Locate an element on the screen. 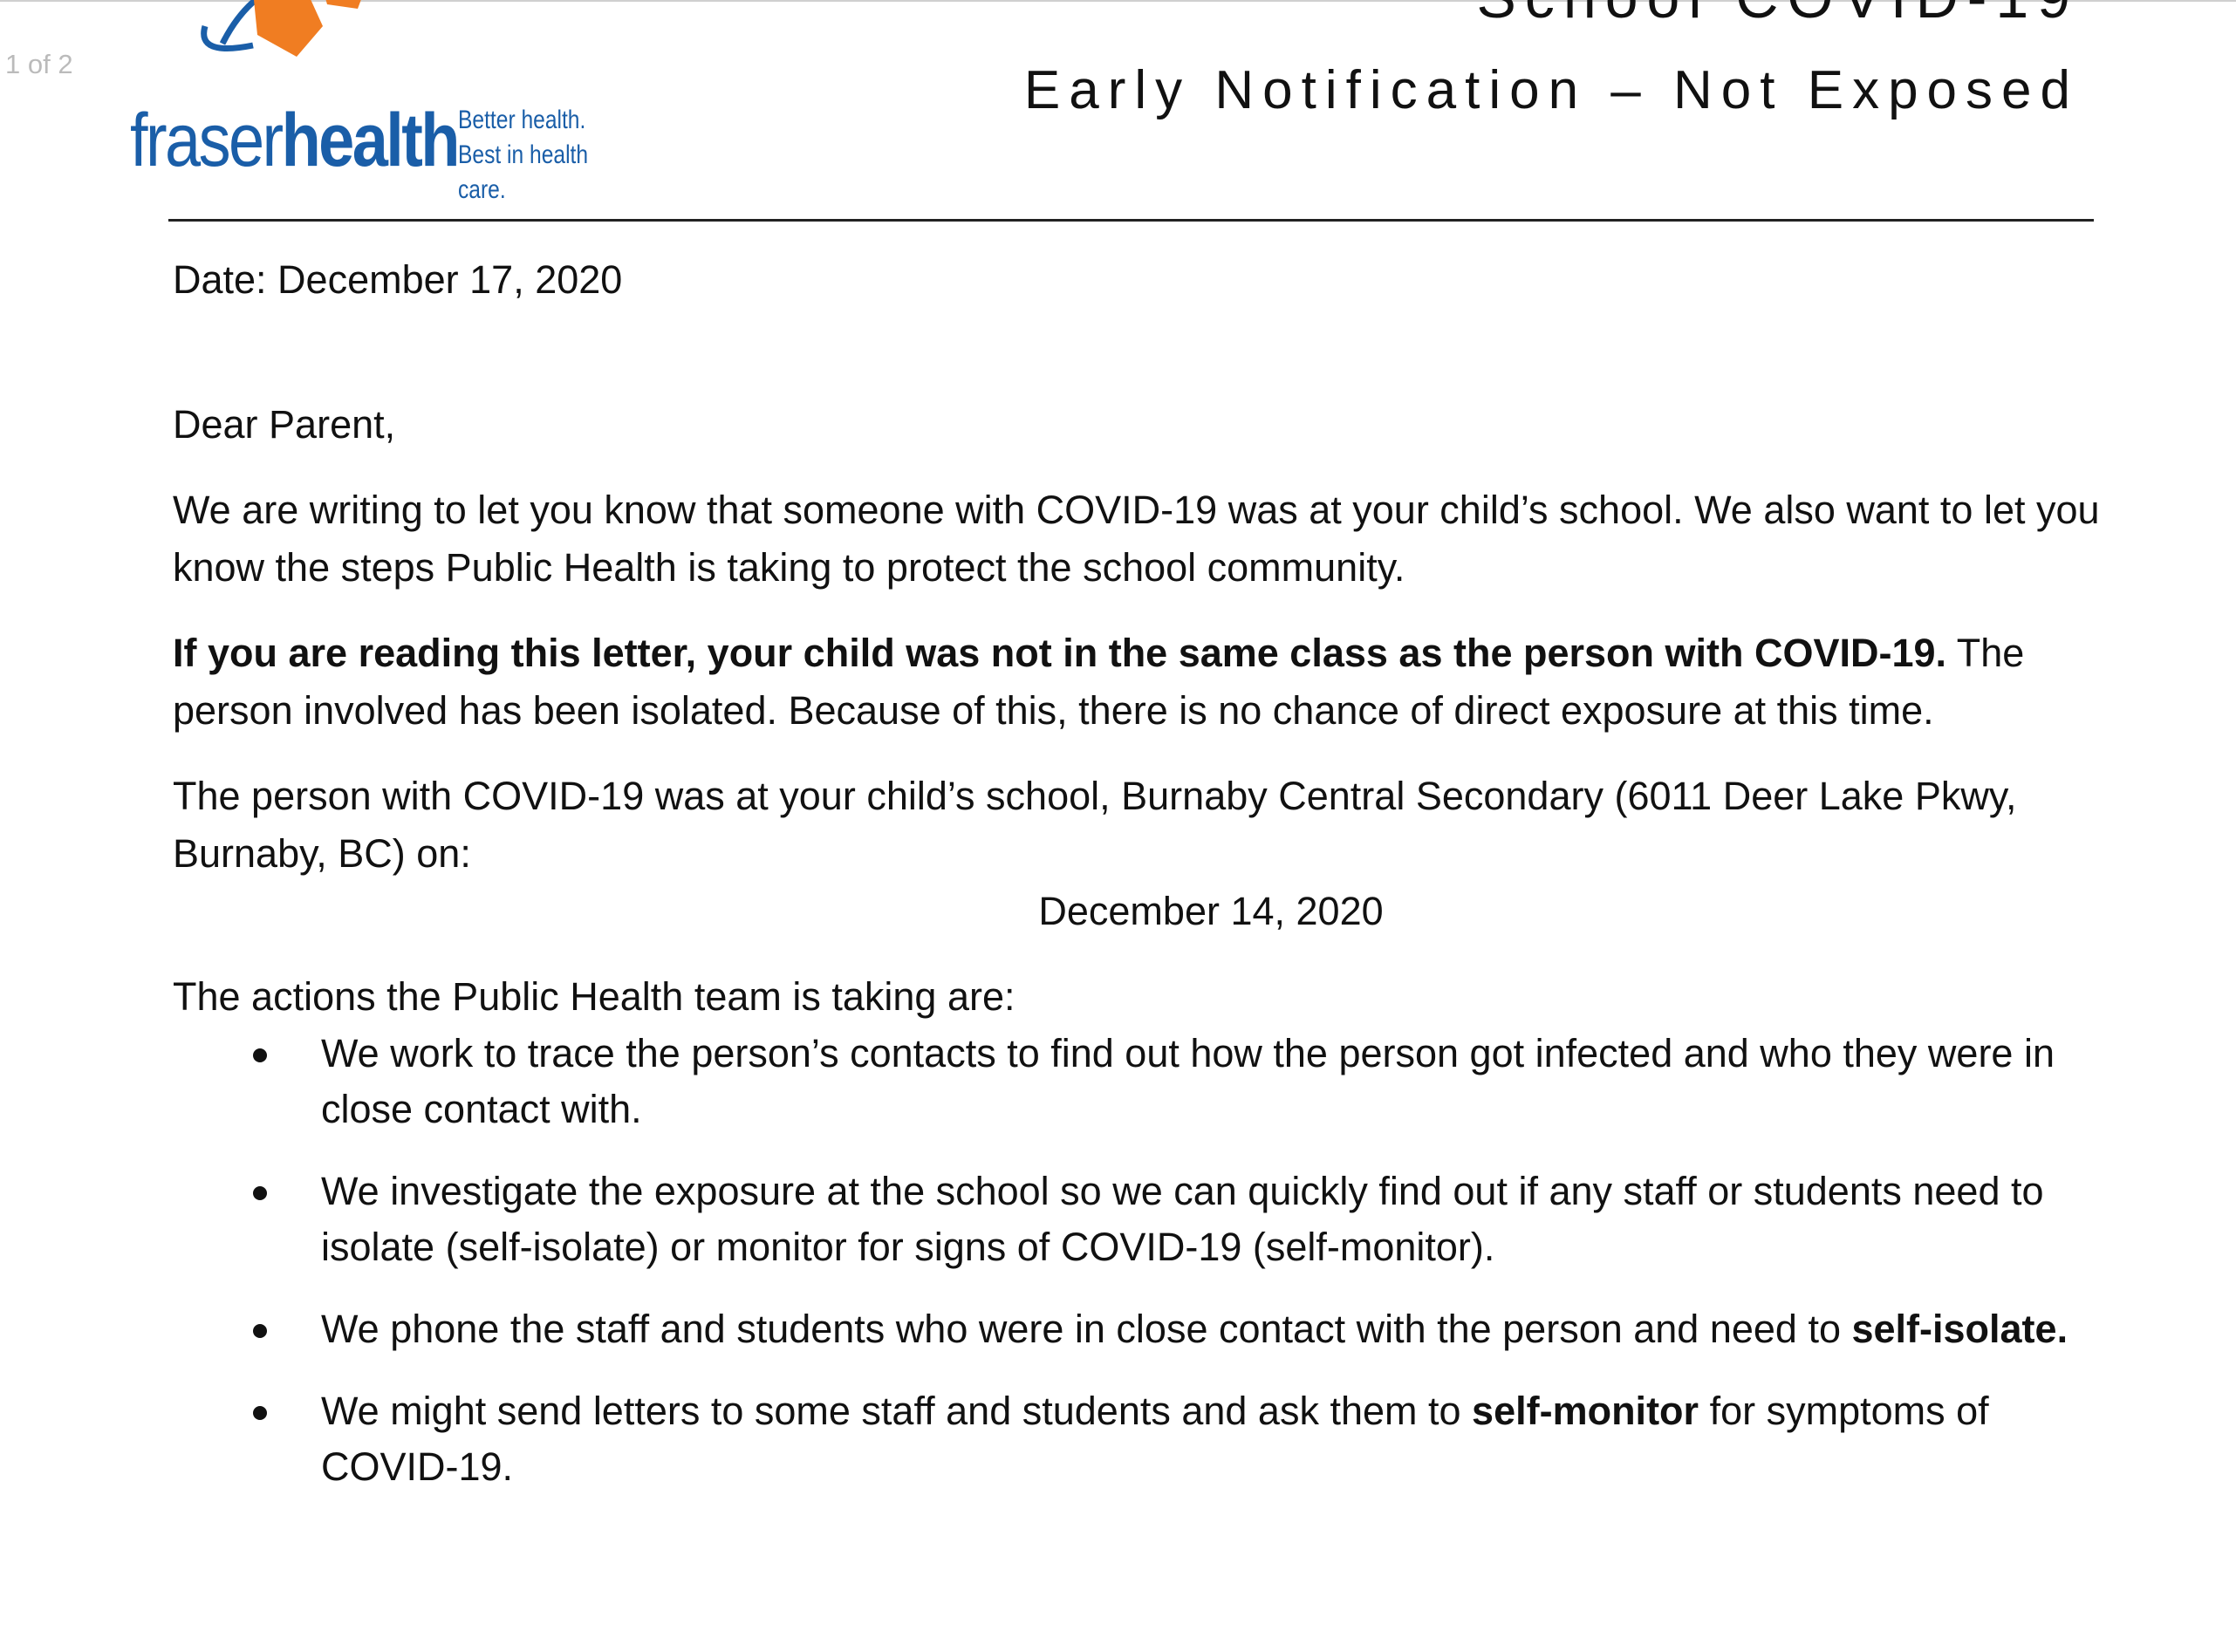  salutation: Dear Parent, is located at coordinates (284, 424).